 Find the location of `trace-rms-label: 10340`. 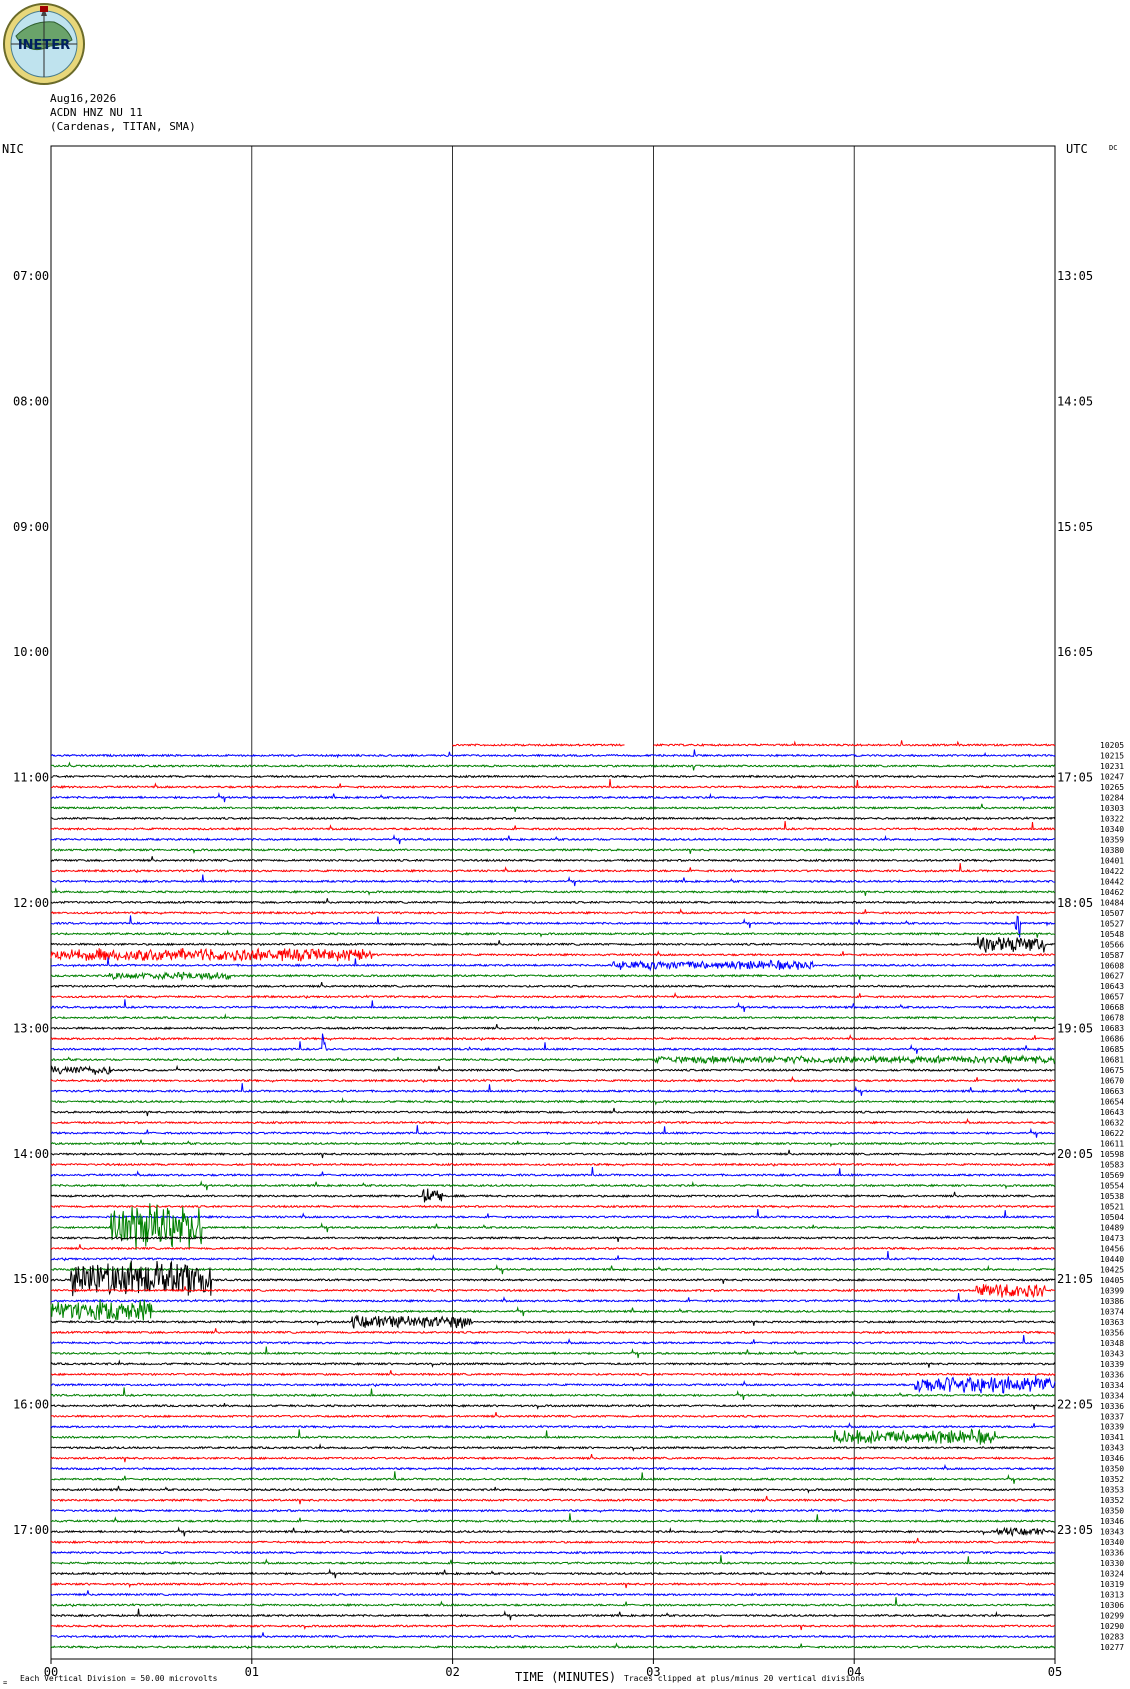

trace-rms-label: 10340 is located at coordinates (1112, 1542).